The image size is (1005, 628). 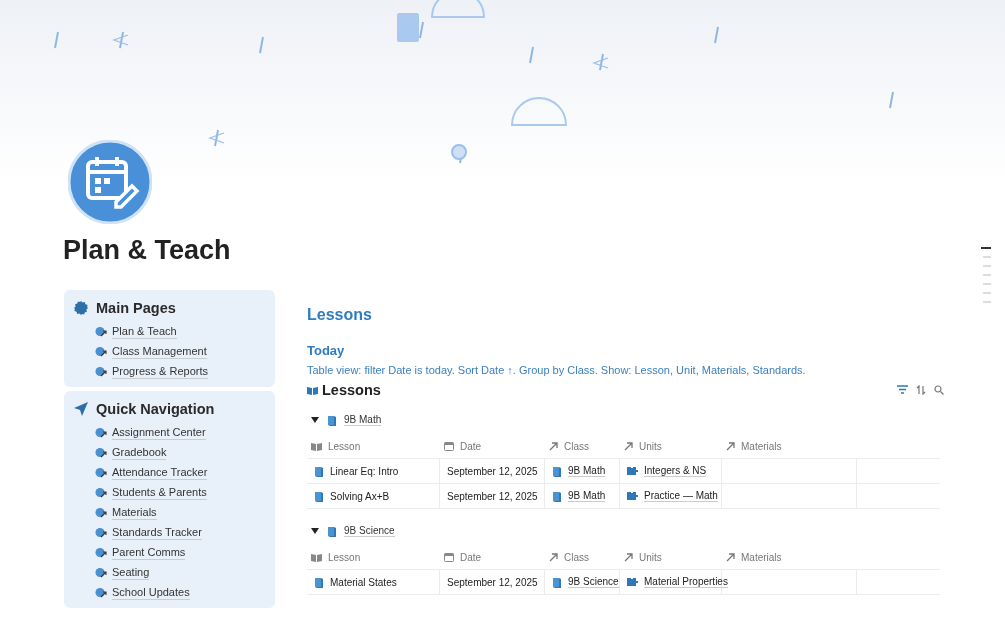 What do you see at coordinates (369, 531) in the screenshot?
I see `group-label: 9B Science` at bounding box center [369, 531].